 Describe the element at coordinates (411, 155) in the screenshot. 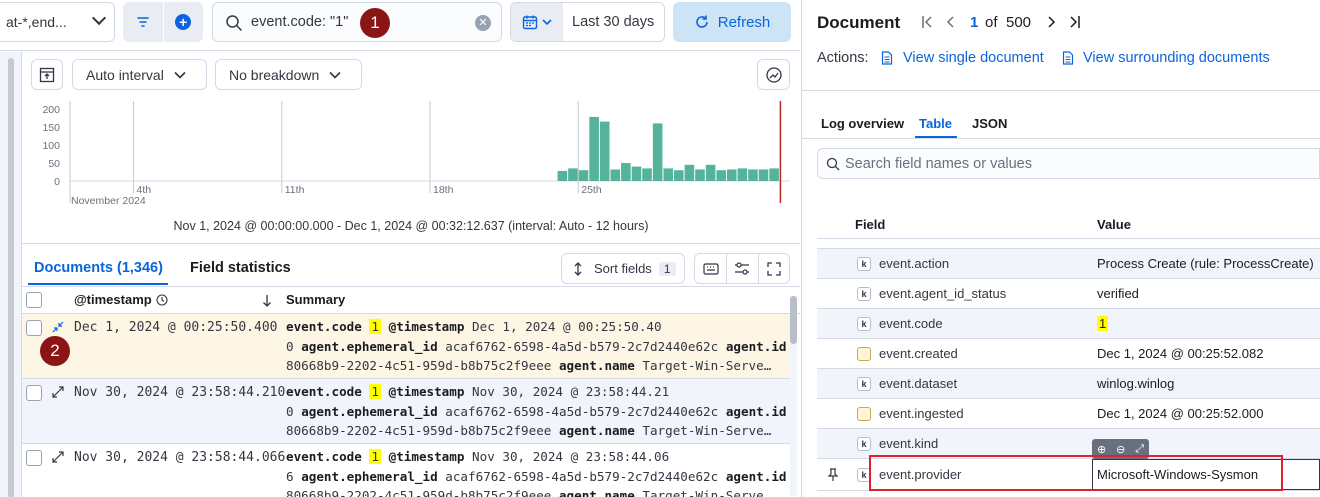

I see `histogram-chart: 2001501005004th 11th 18th 25thNovember 2024` at that location.